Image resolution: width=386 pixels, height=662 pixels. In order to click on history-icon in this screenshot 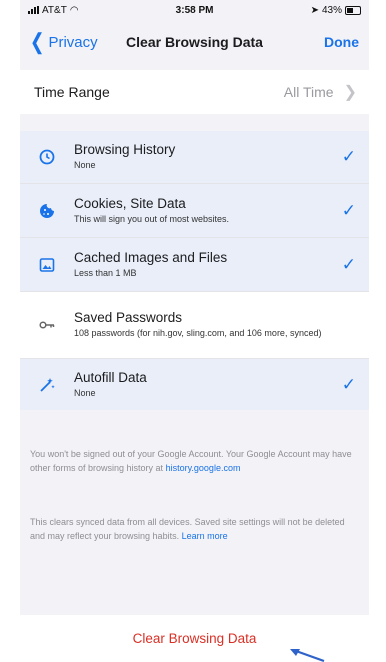, I will do `click(47, 157)`.